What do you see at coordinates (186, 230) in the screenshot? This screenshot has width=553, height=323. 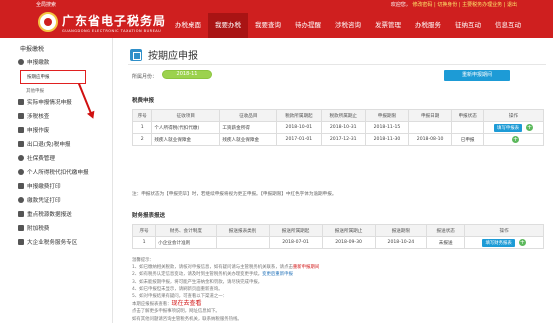 I see `col-header: 财务、会计制度` at bounding box center [186, 230].